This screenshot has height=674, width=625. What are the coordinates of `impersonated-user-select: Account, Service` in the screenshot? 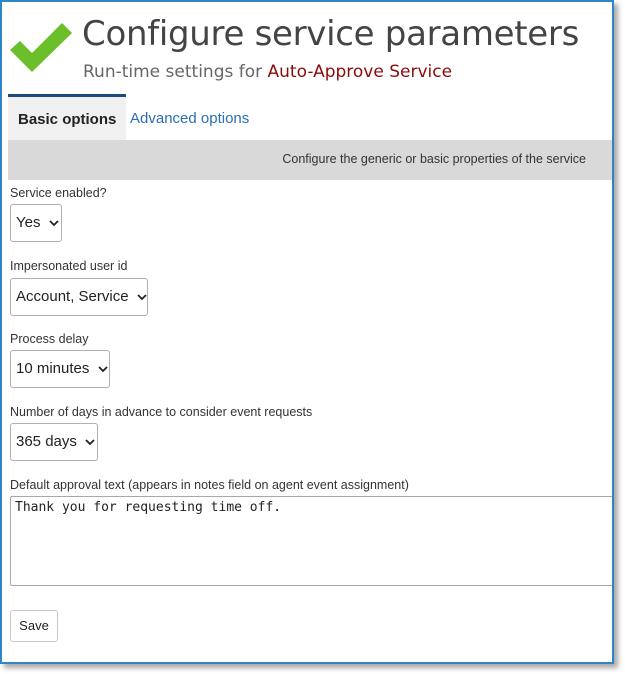 It's located at (79, 297).